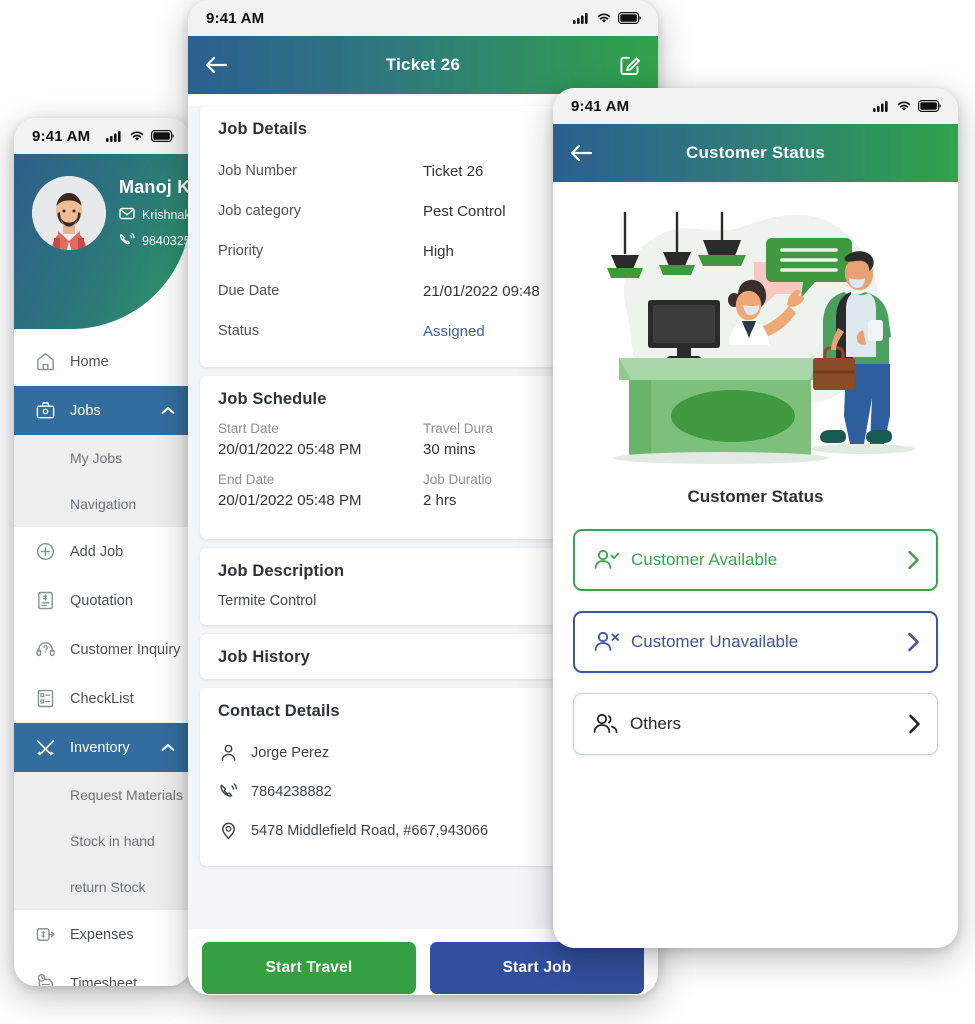 This screenshot has height=1024, width=975. Describe the element at coordinates (248, 428) in the screenshot. I see `start-date-label: Start Date` at that location.